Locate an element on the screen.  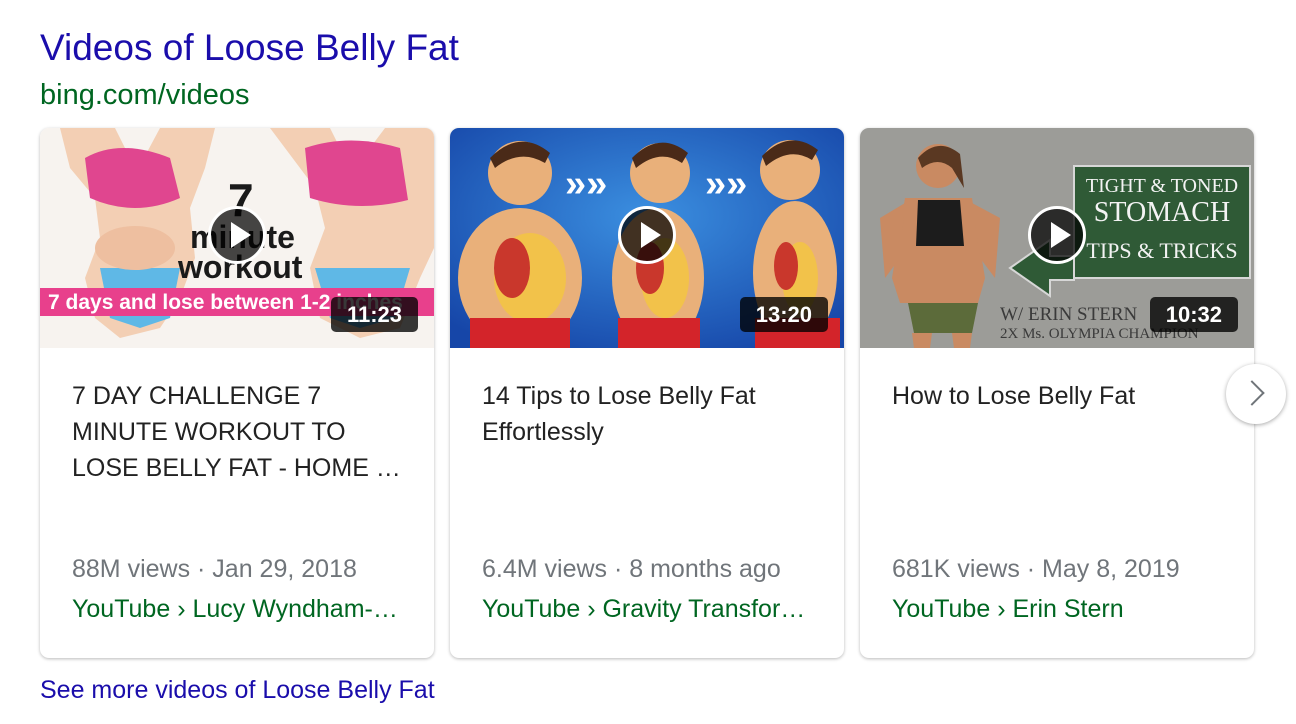
see-more-link: See more videos of Loose Belly Fat is located at coordinates (237, 690).